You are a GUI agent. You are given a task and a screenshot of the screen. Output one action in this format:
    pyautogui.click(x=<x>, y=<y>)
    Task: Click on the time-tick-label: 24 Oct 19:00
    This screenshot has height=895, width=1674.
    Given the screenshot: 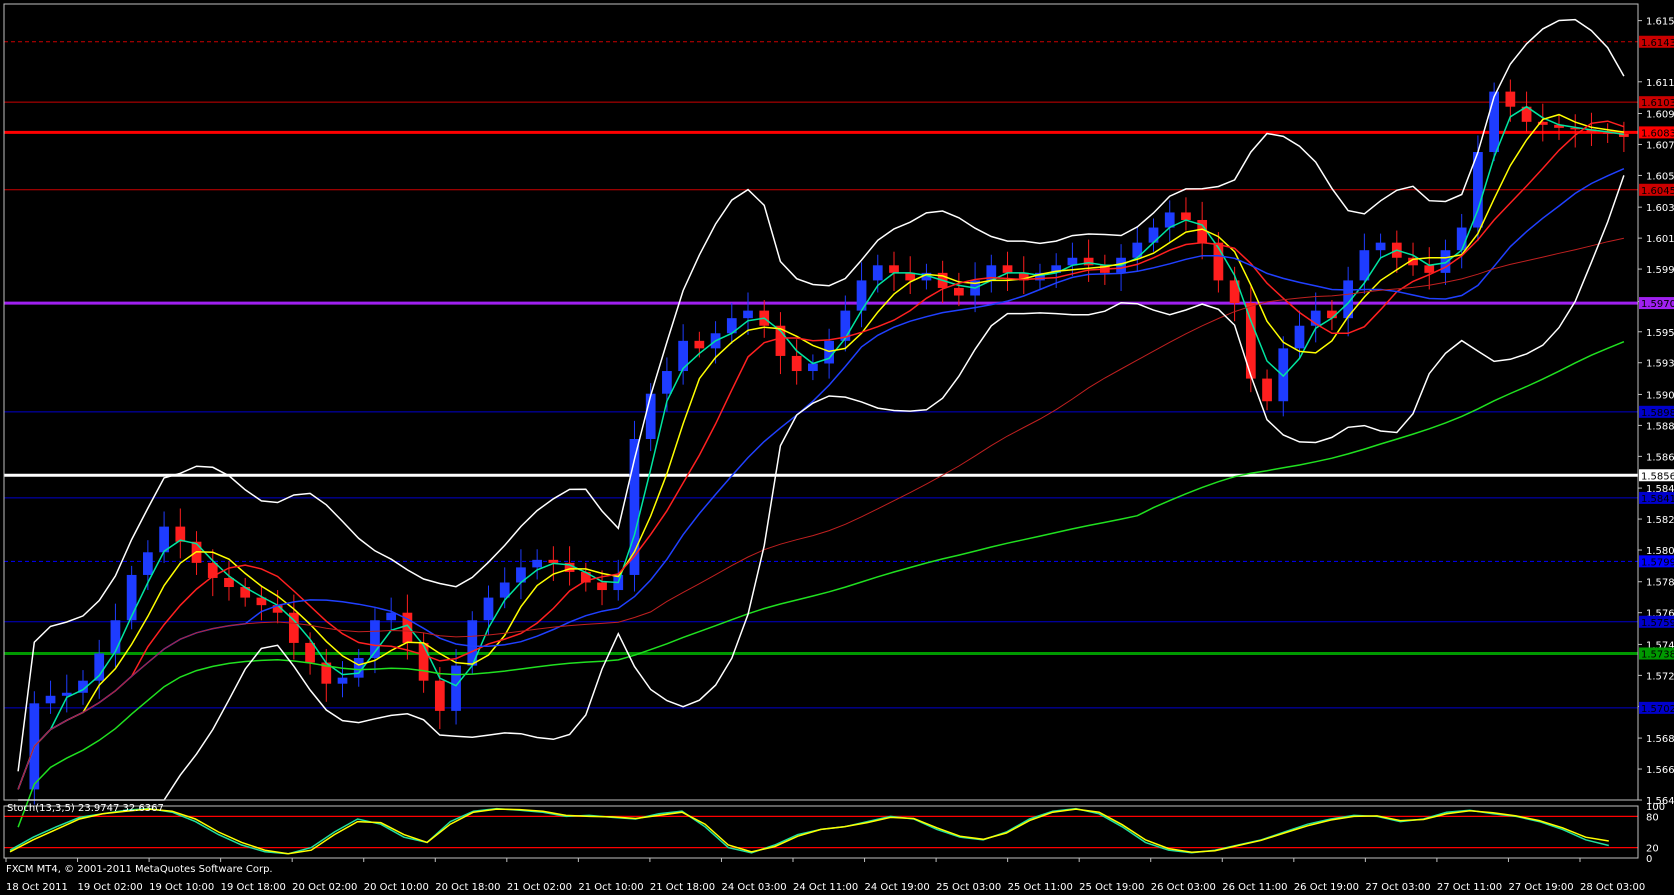 What is the action you would take?
    pyautogui.click(x=897, y=887)
    